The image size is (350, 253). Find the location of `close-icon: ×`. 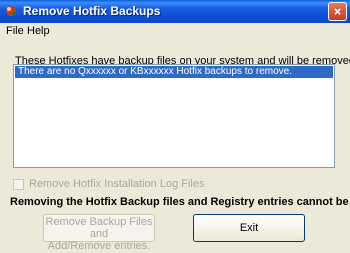

close-icon: × is located at coordinates (337, 11).